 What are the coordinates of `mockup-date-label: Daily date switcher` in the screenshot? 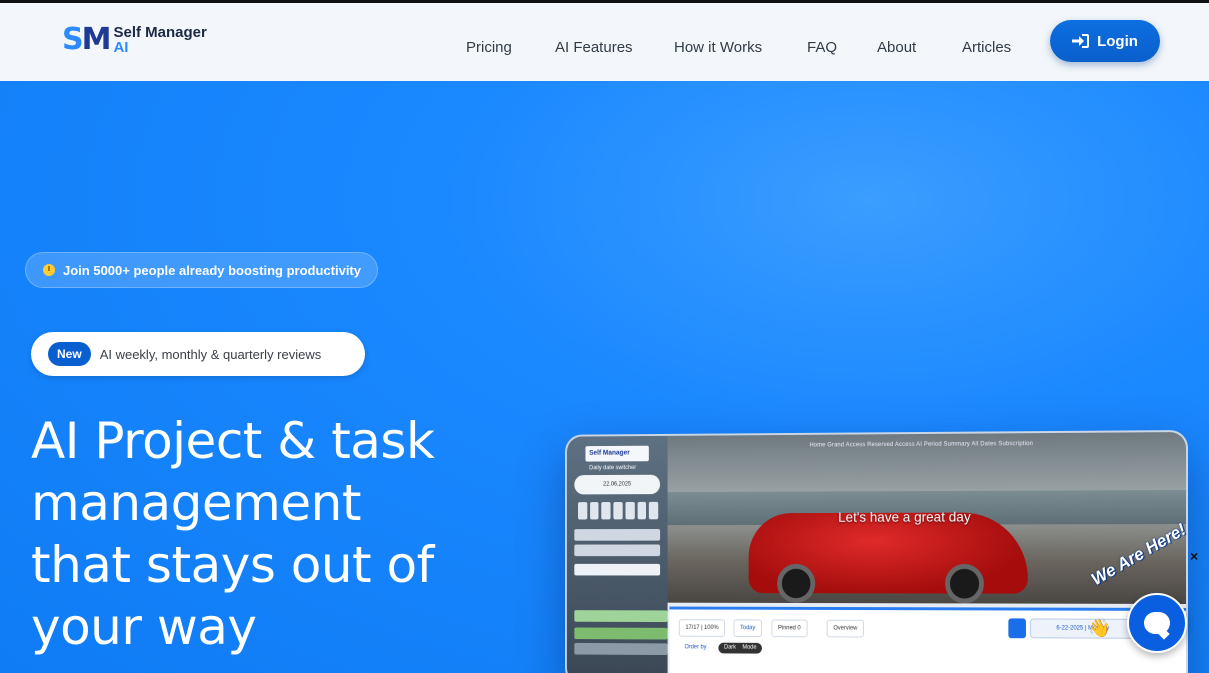 It's located at (613, 468).